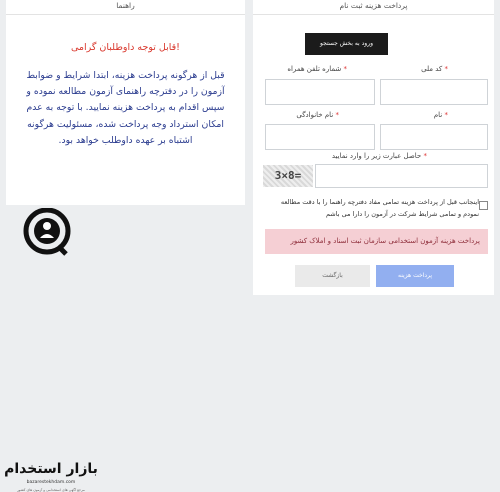  Describe the element at coordinates (51, 490) in the screenshot. I see `logo-tagline: مرجع آگهی های استخدامی و آزمون های کشور` at that location.